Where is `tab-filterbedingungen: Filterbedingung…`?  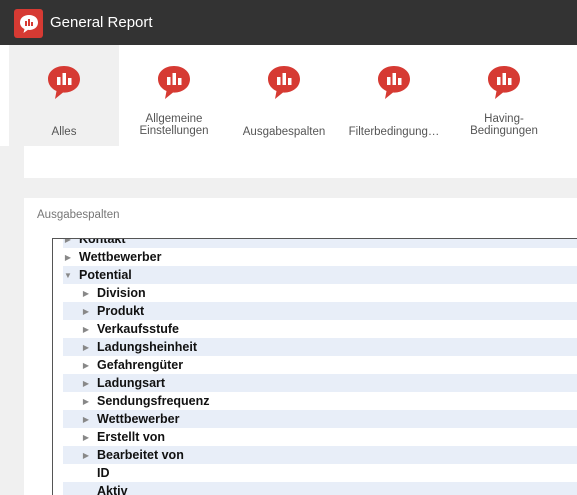 tab-filterbedingungen: Filterbedingung… is located at coordinates (394, 95).